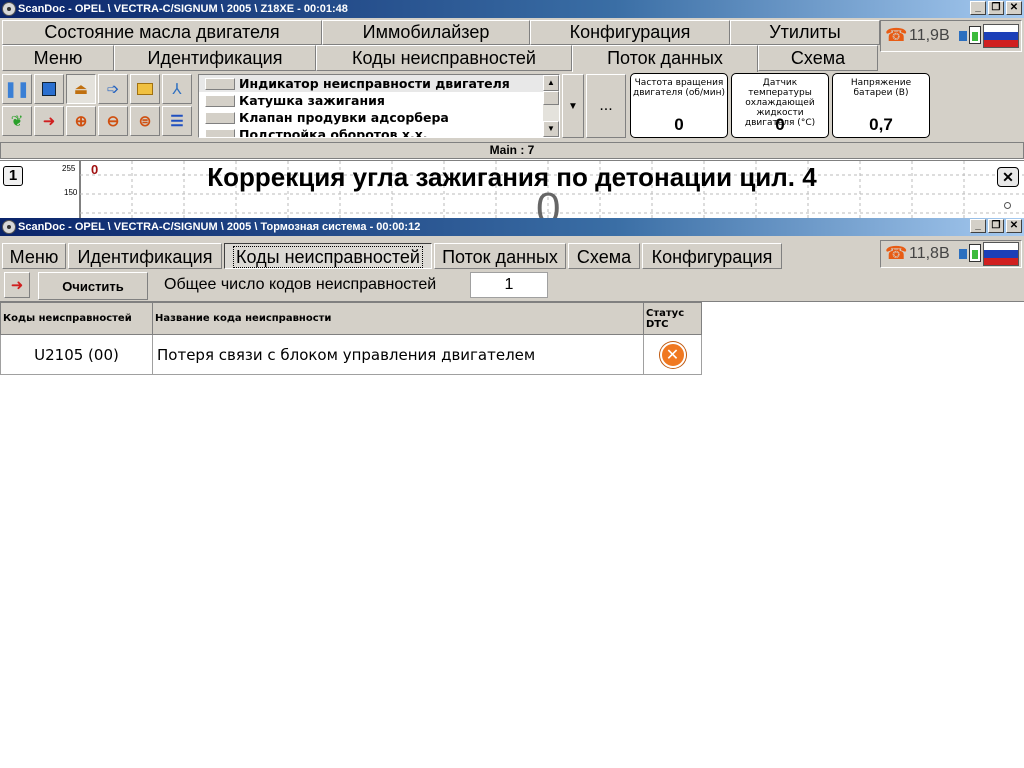  What do you see at coordinates (398, 318) in the screenshot?
I see `column-header-name: Название кода неисправности` at bounding box center [398, 318].